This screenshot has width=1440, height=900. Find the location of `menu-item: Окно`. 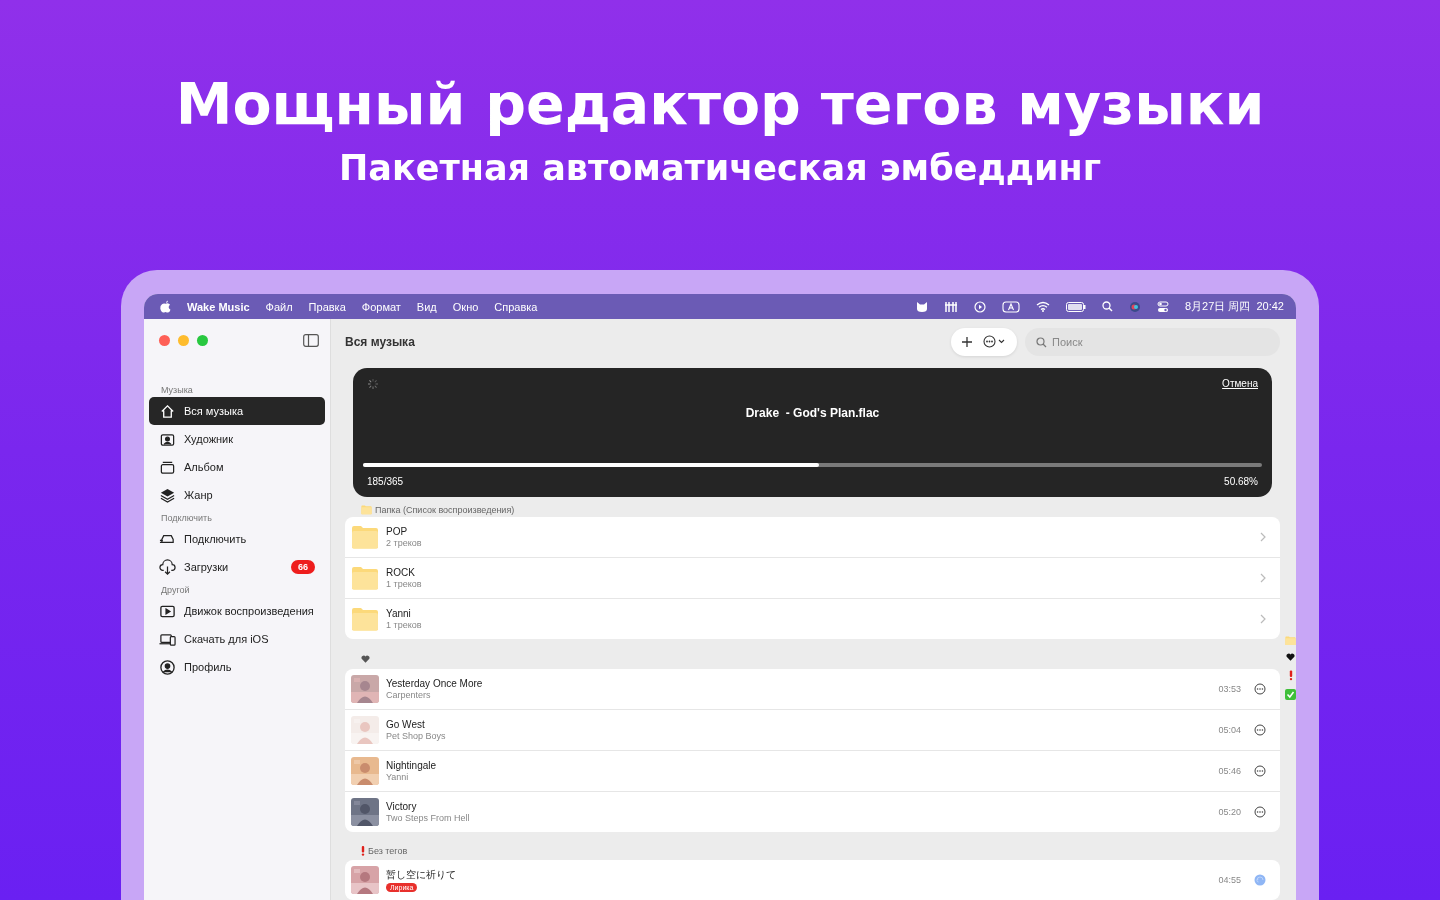

menu-item: Окно is located at coordinates (465, 306).